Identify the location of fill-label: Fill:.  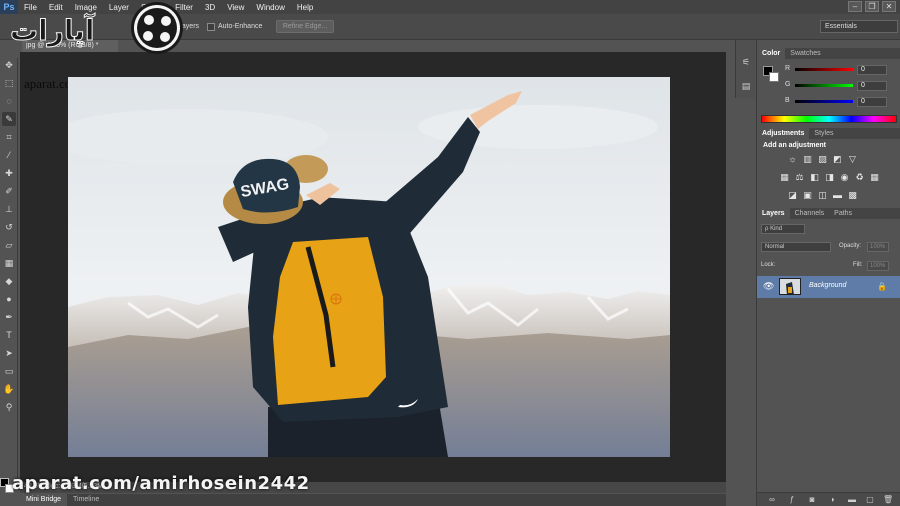
(858, 265).